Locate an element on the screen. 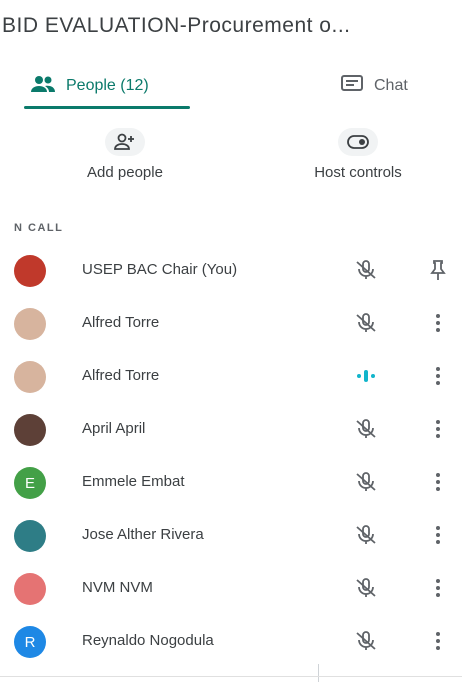  action-bar: Add people Host controls is located at coordinates (231, 163).